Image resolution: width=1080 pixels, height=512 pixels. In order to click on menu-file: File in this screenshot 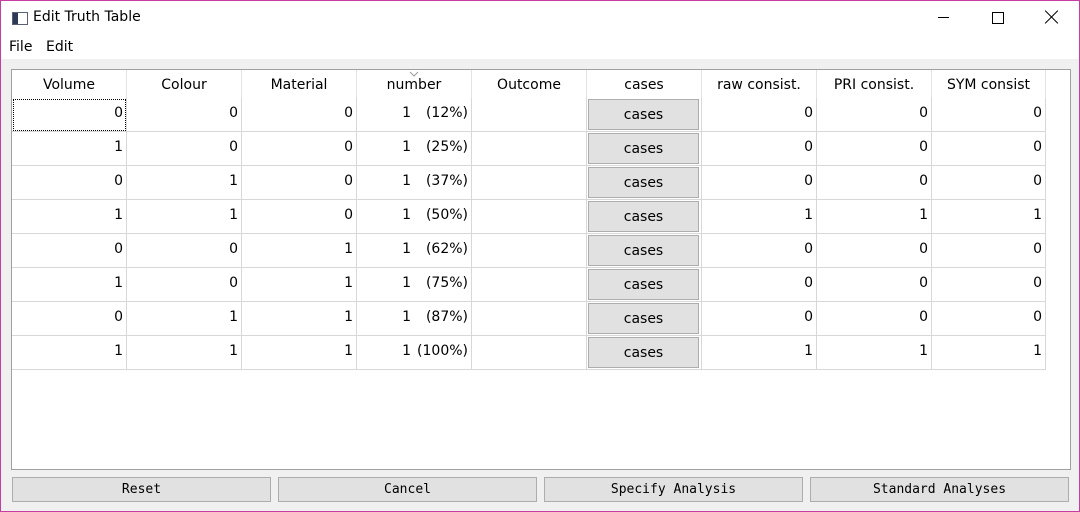, I will do `click(20, 47)`.